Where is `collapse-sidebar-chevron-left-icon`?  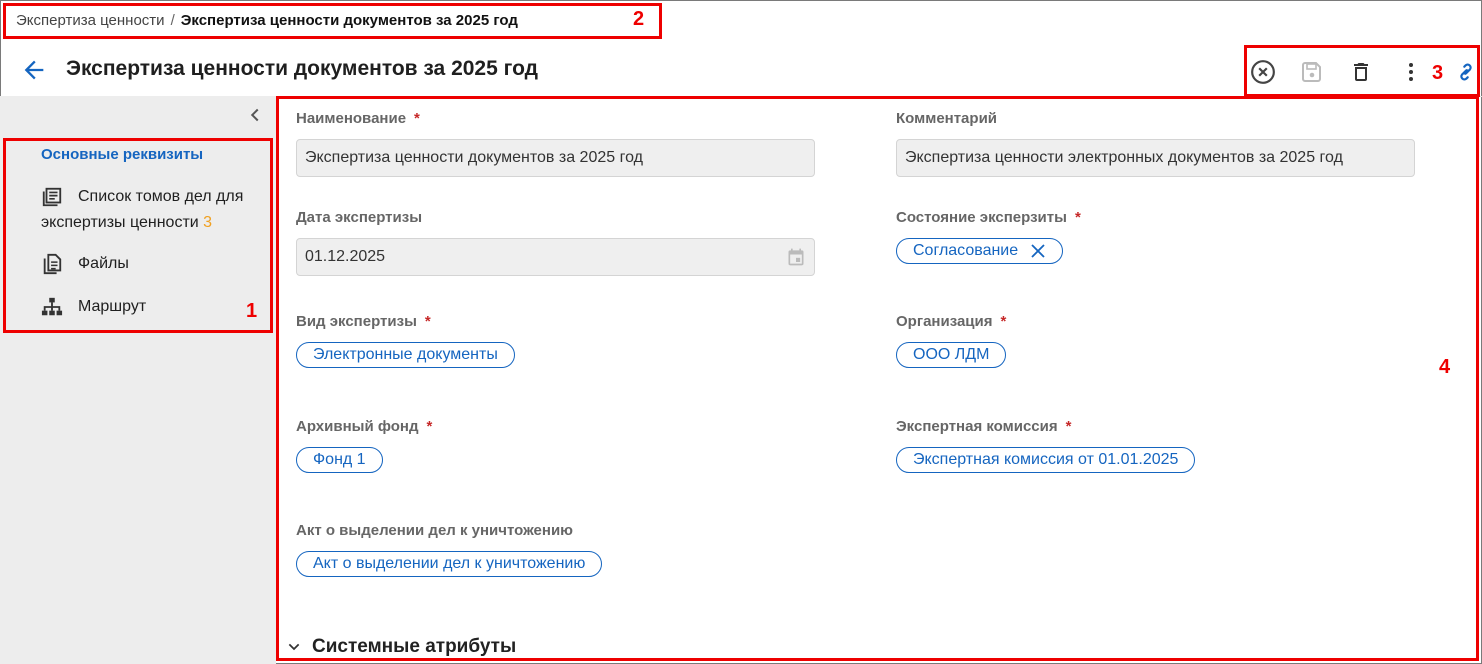
collapse-sidebar-chevron-left-icon is located at coordinates (255, 115).